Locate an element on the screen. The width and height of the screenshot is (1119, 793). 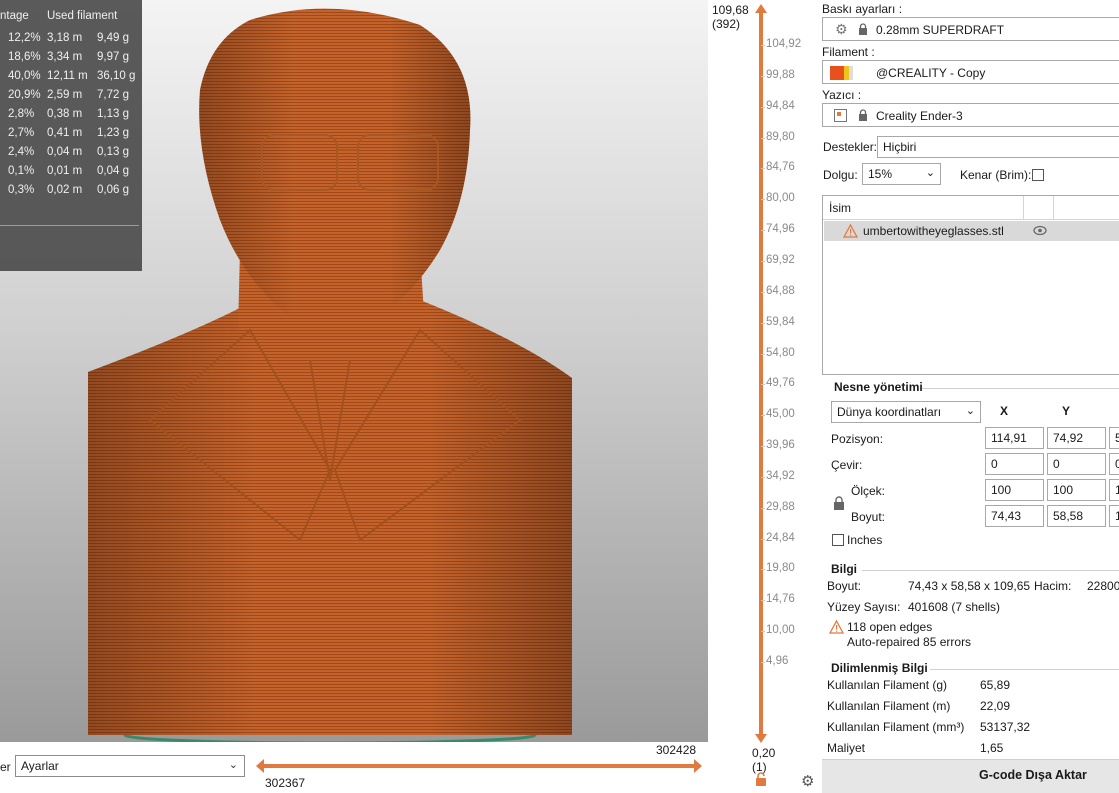
scale-z-input: 1 is located at coordinates (1114, 490).